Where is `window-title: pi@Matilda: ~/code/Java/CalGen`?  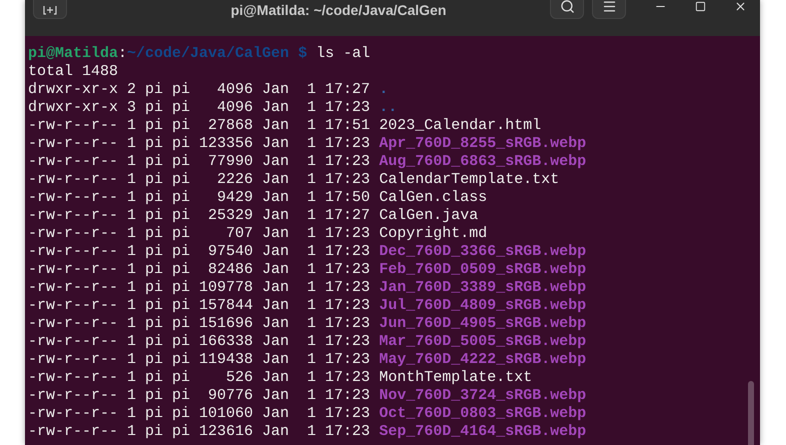 window-title: pi@Matilda: ~/code/Java/CalGen is located at coordinates (338, 10).